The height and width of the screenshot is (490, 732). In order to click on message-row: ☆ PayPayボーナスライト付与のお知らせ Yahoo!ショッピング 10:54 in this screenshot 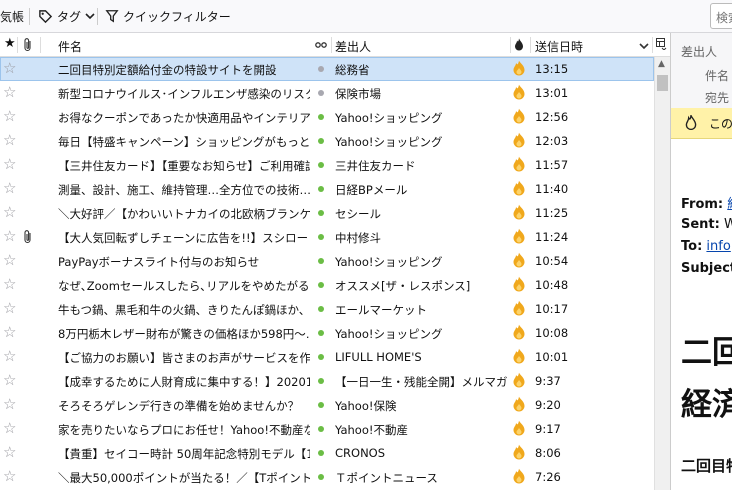, I will do `click(327, 261)`.